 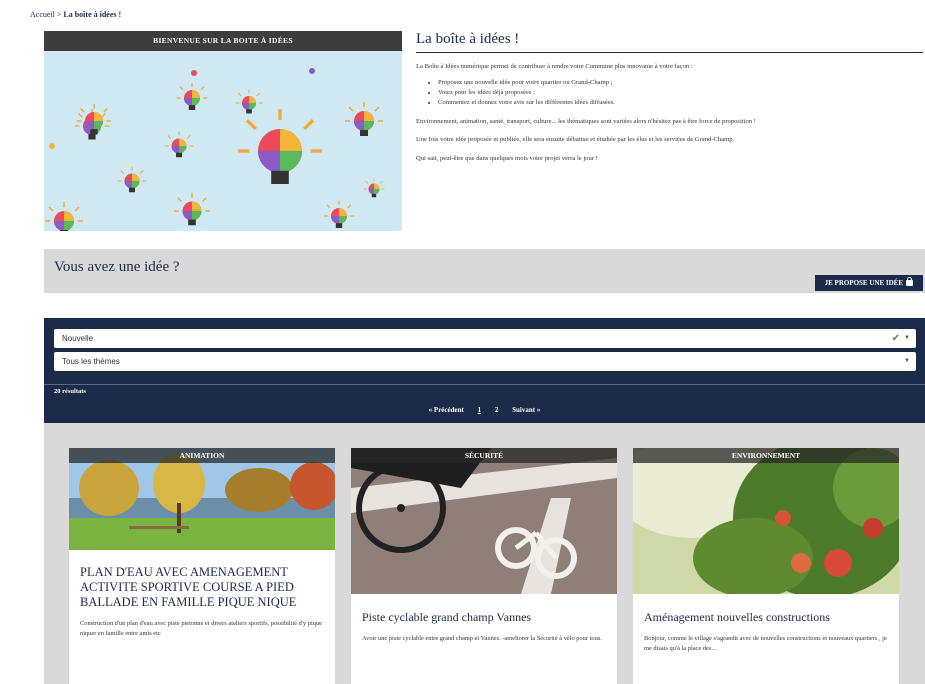 What do you see at coordinates (526, 410) in the screenshot?
I see `pagination-next: Suivant »` at bounding box center [526, 410].